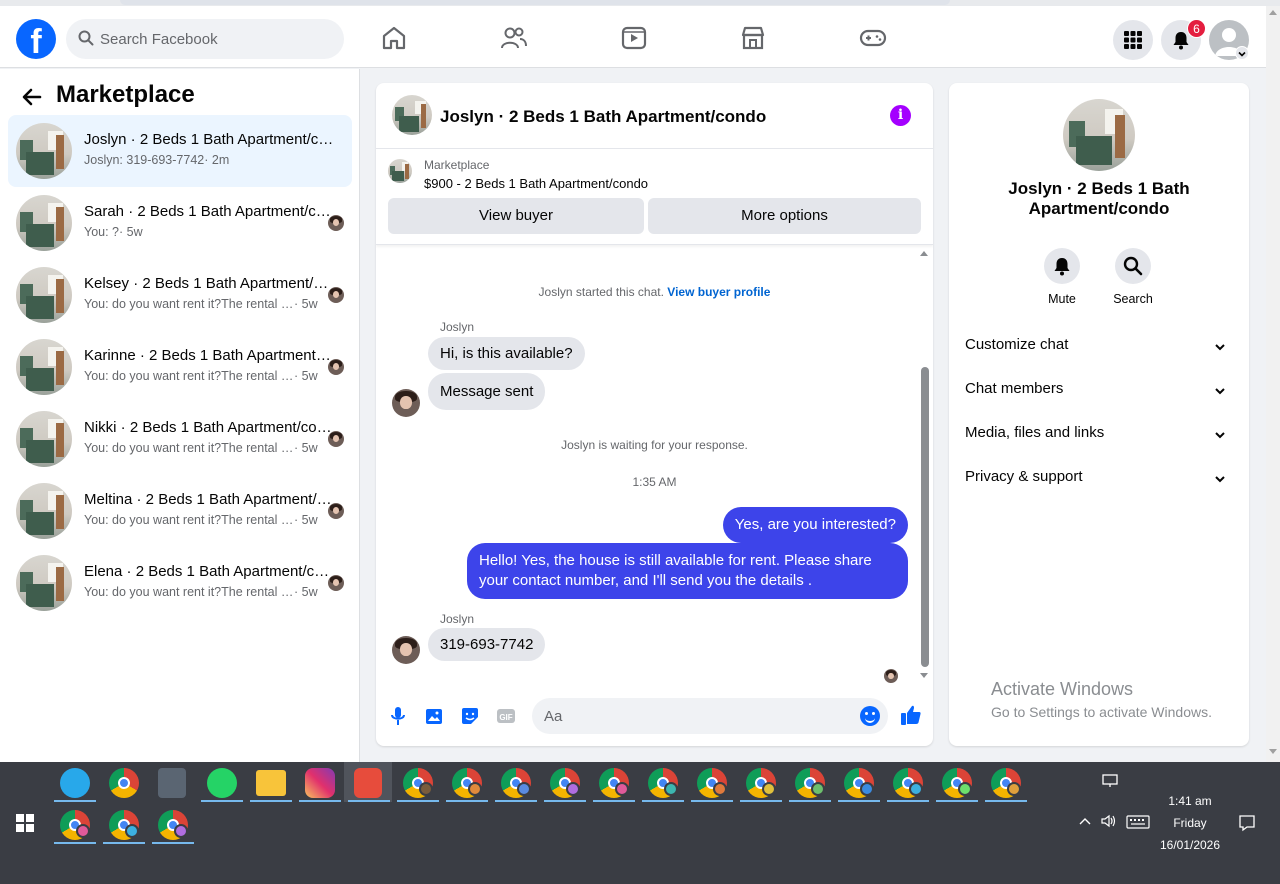 This screenshot has height=884, width=1280. What do you see at coordinates (870, 716) in the screenshot?
I see `emoji-icon` at bounding box center [870, 716].